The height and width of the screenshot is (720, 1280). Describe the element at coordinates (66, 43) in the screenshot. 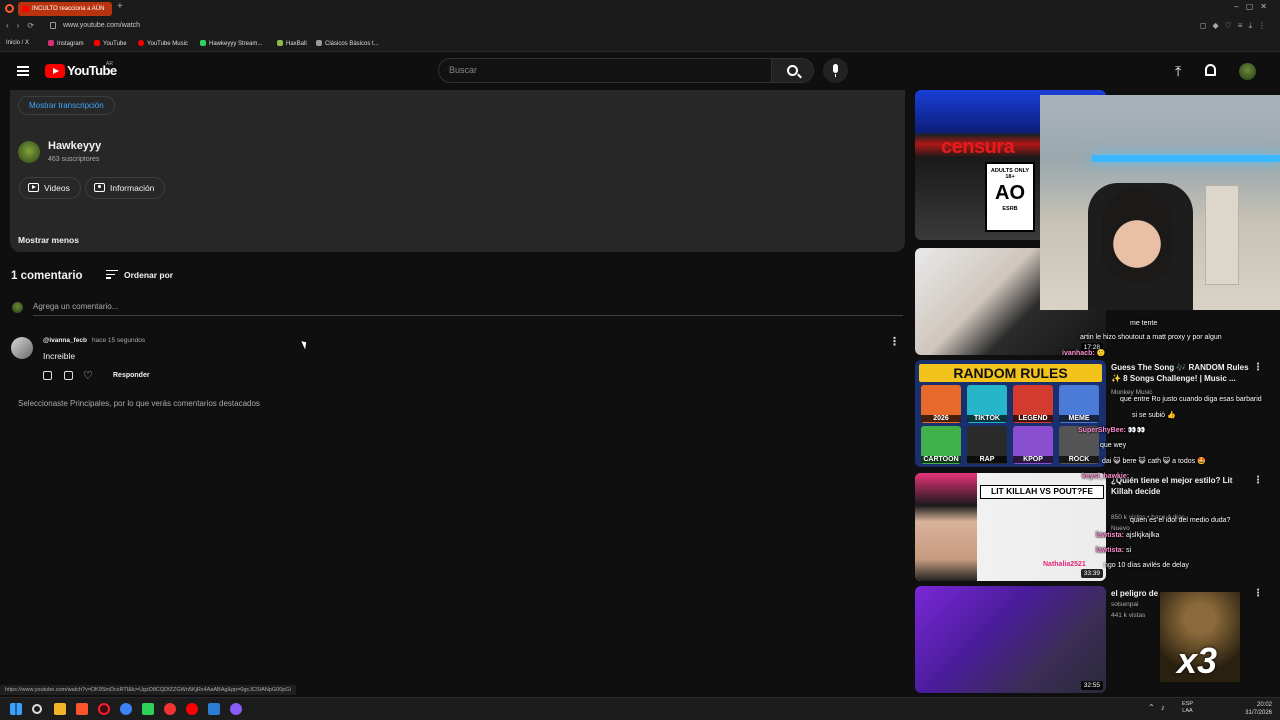

I see `bookmark-instagram: Instagram` at that location.